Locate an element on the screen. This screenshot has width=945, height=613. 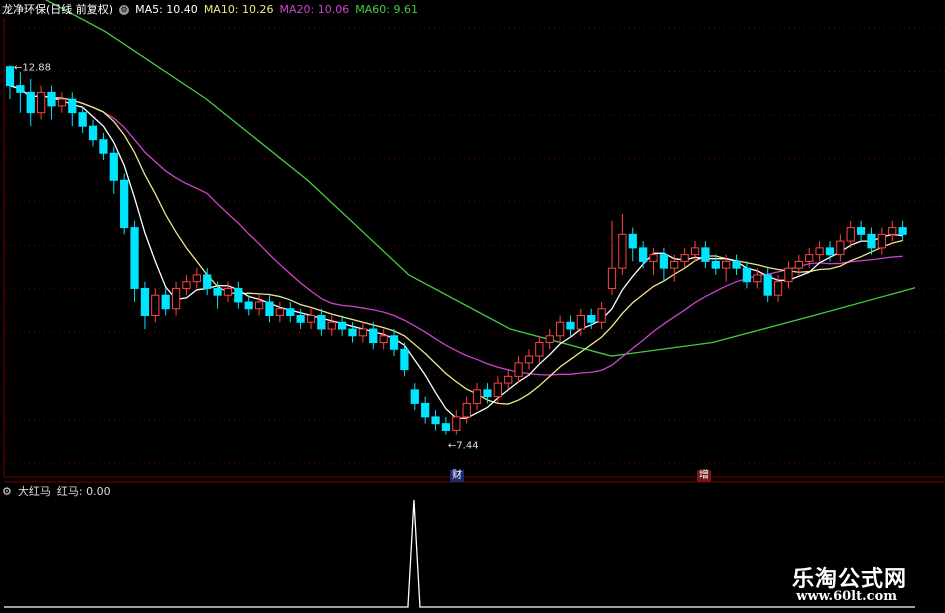
ma20-label: MA20: 10.06 is located at coordinates (314, 9).